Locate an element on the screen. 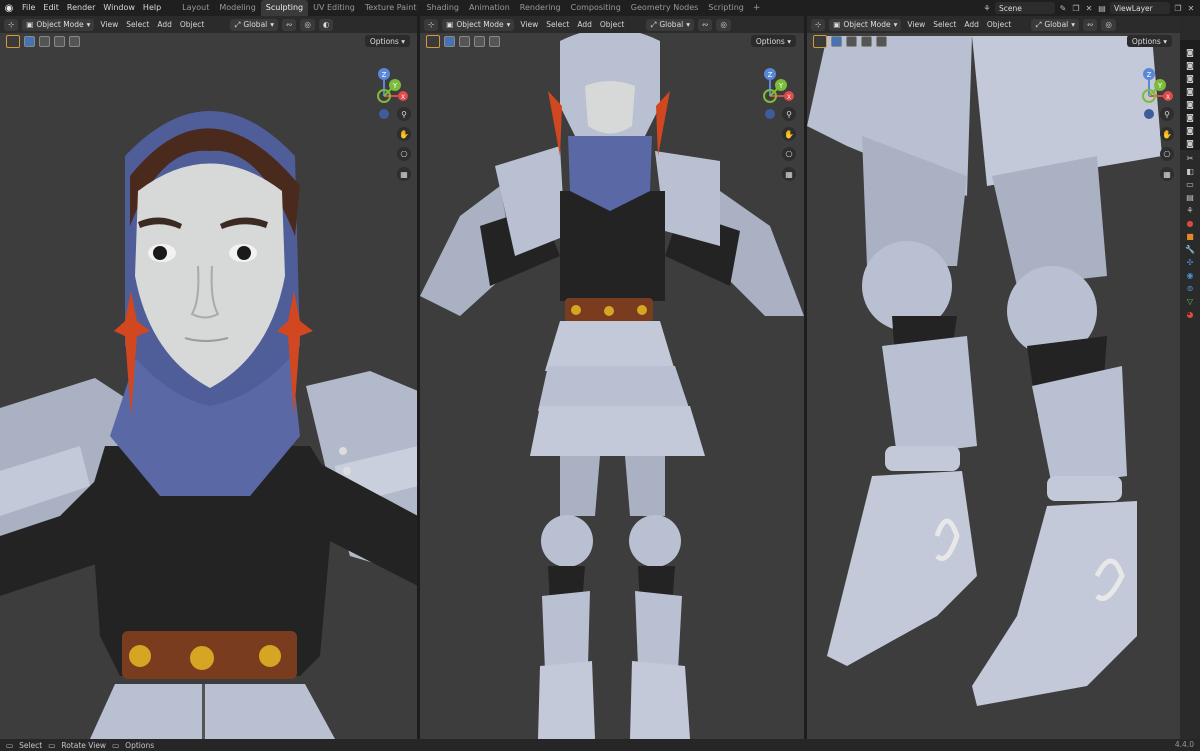  menu-help: Help is located at coordinates (152, 8).